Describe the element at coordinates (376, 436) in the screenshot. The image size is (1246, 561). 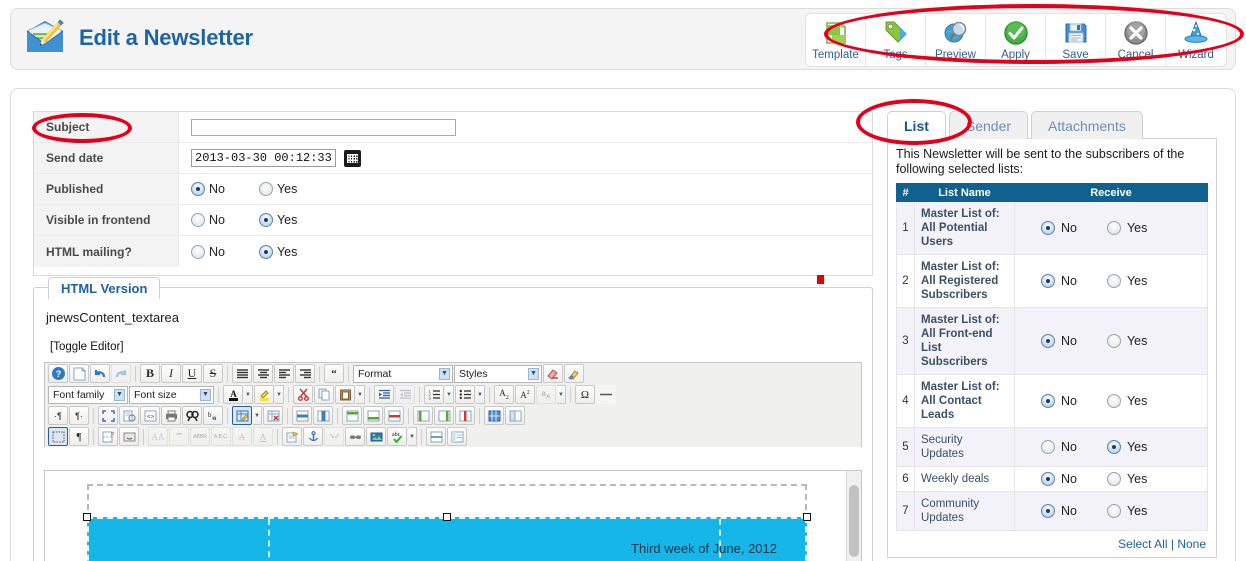
I see `image-icon` at that location.